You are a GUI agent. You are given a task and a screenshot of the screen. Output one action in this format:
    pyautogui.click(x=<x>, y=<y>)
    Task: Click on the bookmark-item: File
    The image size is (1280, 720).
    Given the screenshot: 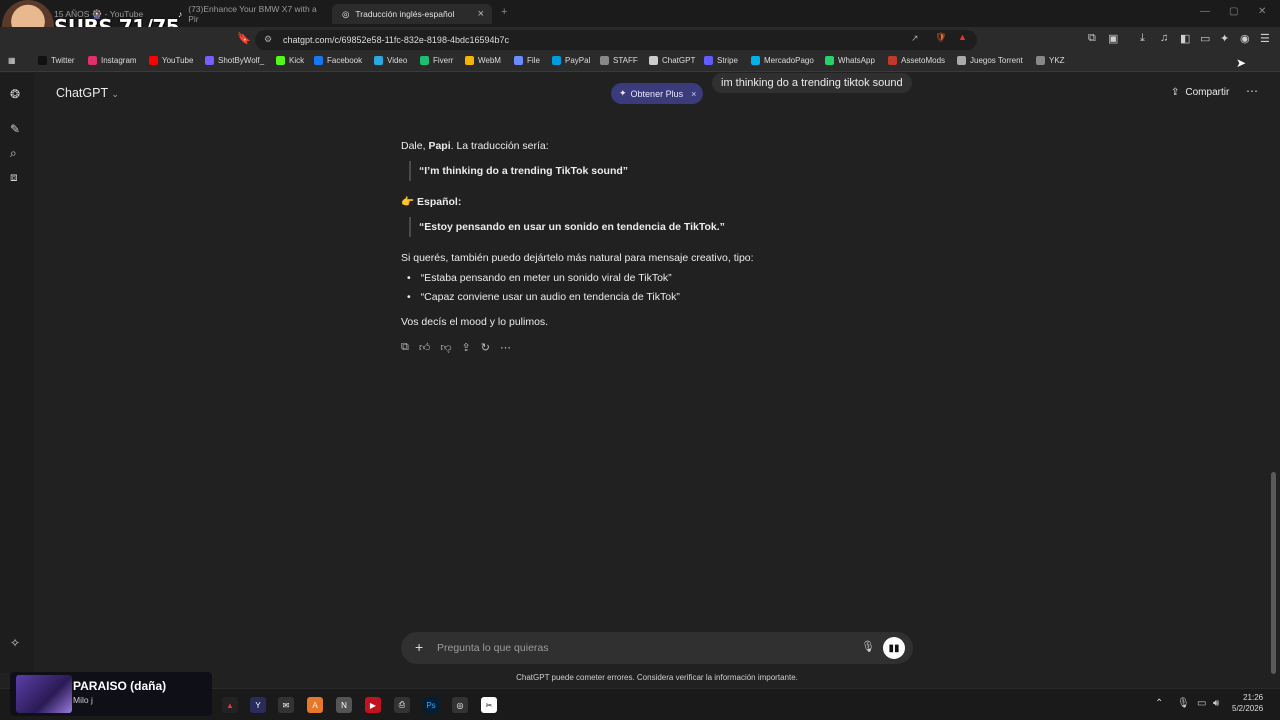 What is the action you would take?
    pyautogui.click(x=527, y=60)
    